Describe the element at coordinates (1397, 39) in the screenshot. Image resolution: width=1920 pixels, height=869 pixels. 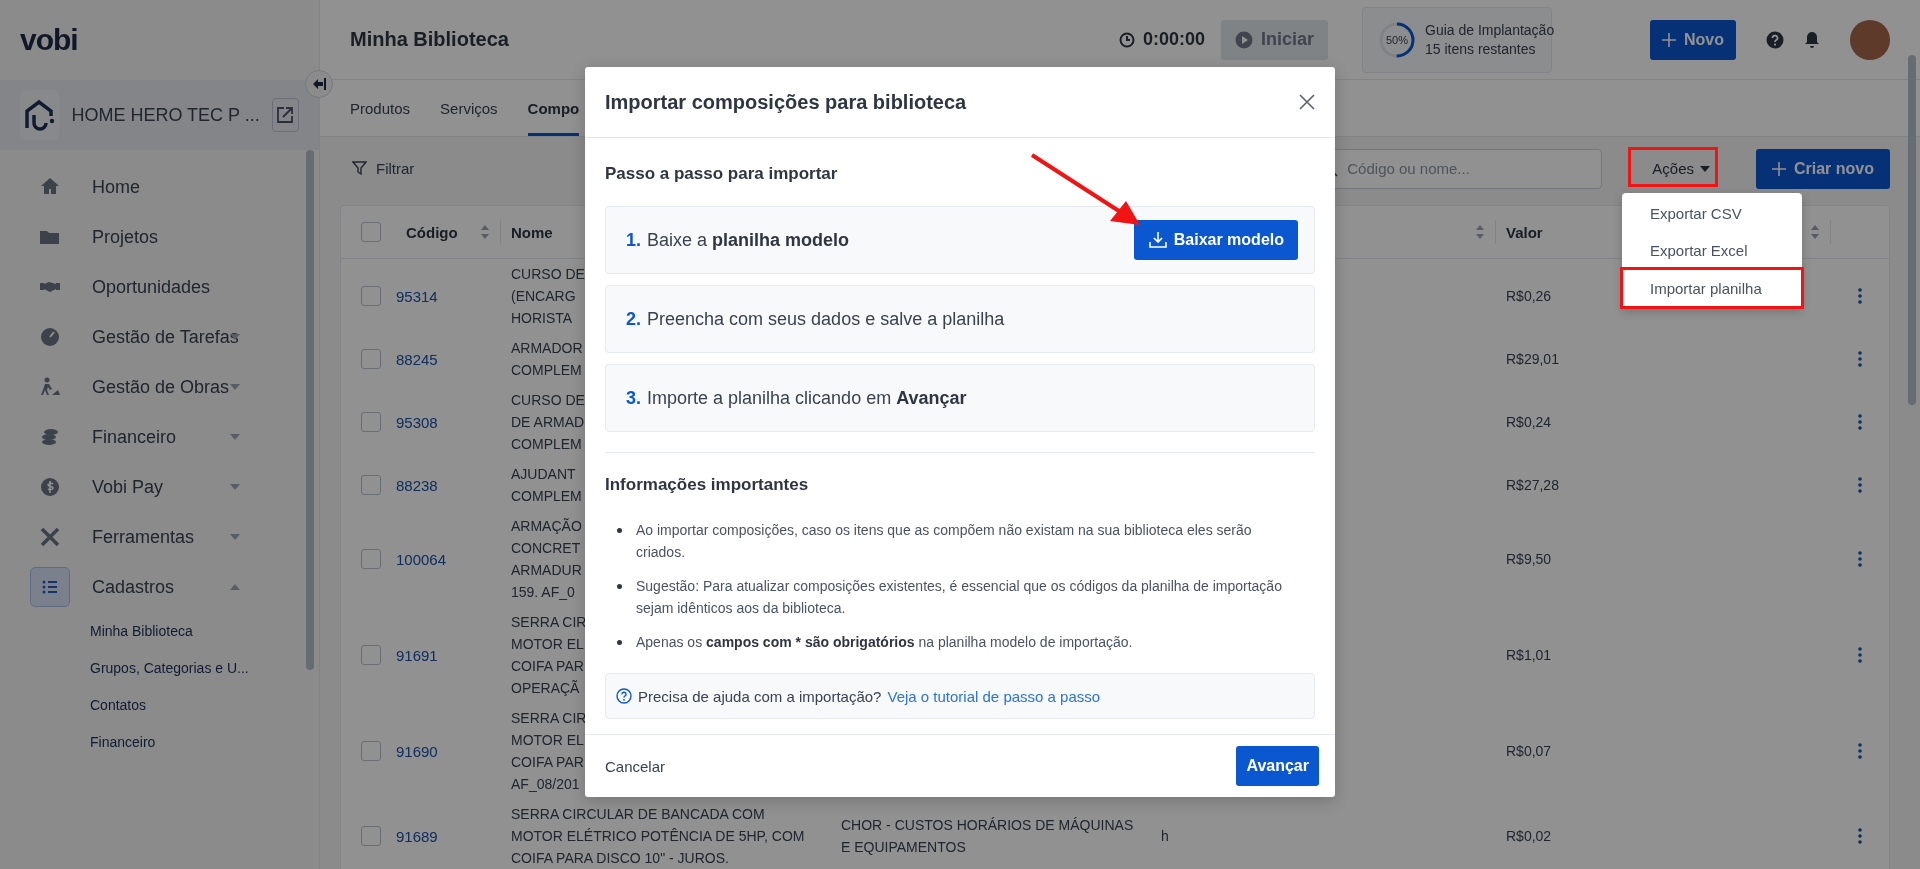
I see `progress-percent: 50%` at that location.